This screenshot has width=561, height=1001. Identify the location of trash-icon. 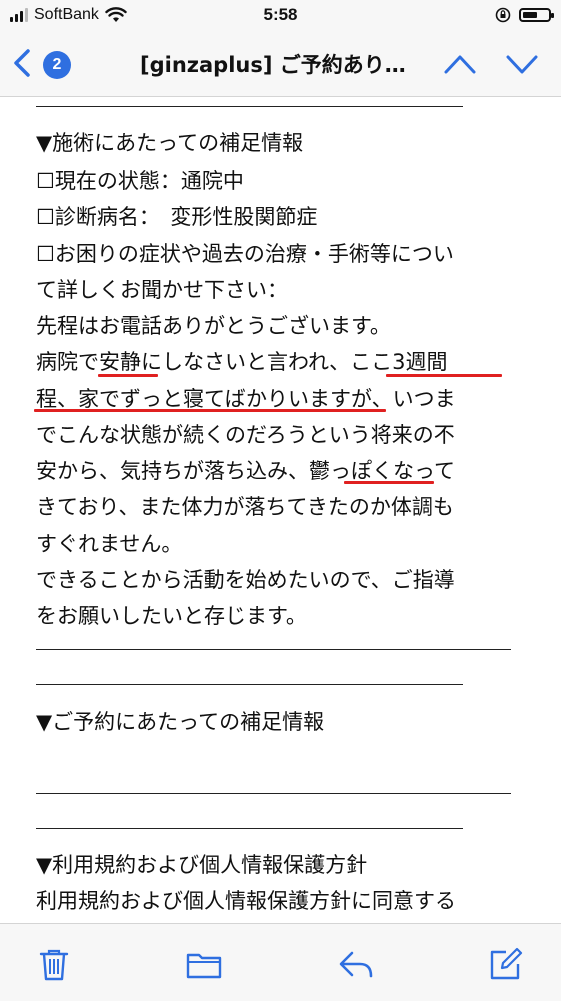
(54, 964).